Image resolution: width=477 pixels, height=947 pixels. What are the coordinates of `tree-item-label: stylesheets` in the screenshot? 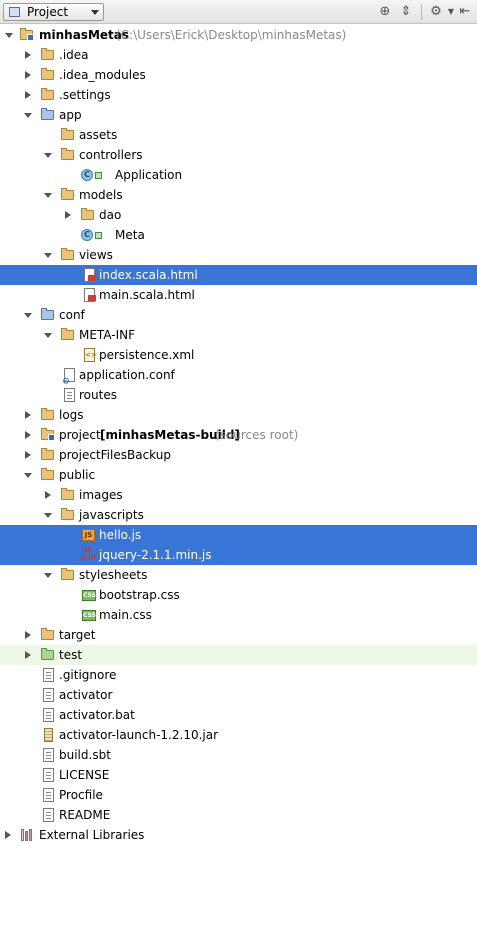 It's located at (113, 575).